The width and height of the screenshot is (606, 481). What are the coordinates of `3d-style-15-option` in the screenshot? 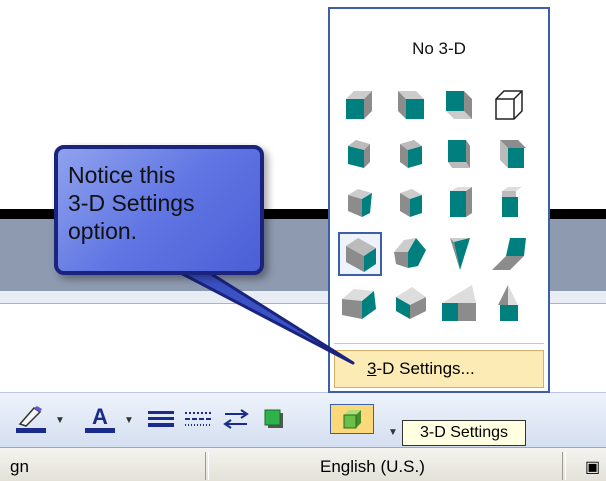 It's located at (460, 254).